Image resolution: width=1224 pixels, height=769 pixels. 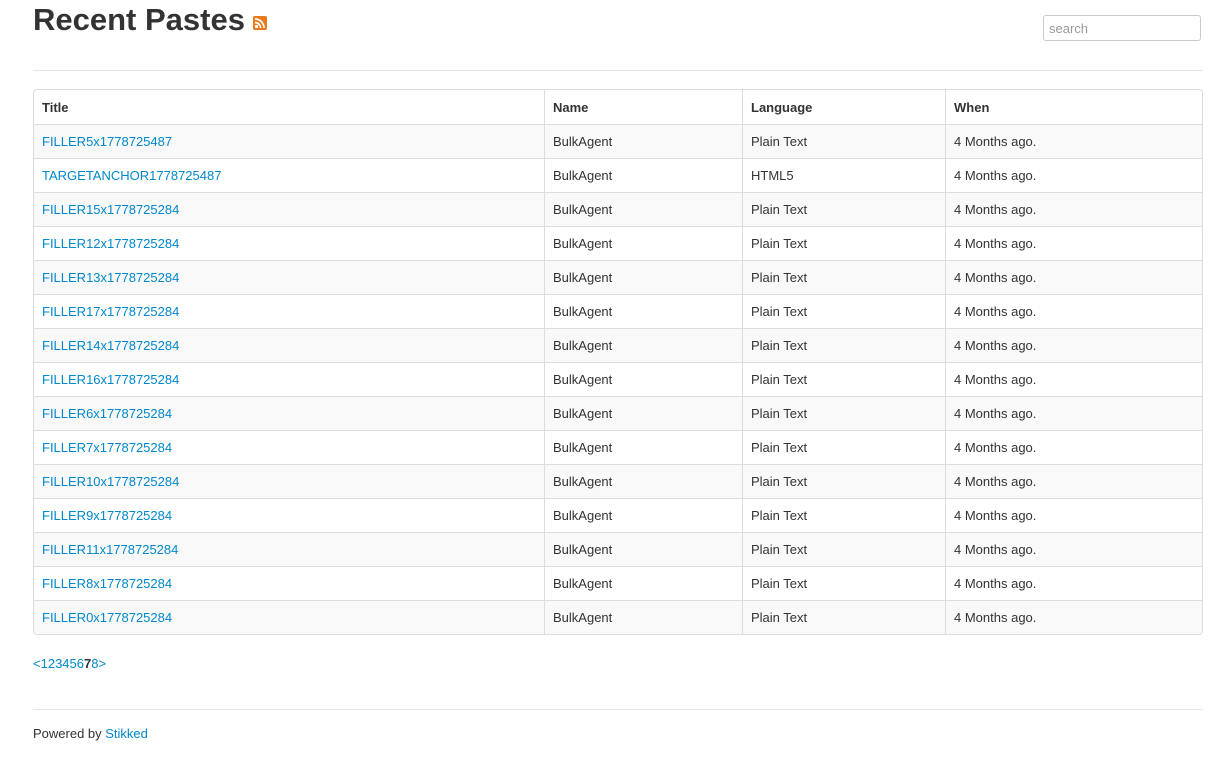 I want to click on paste-title-link: FILLER6x1778725284, so click(x=107, y=413).